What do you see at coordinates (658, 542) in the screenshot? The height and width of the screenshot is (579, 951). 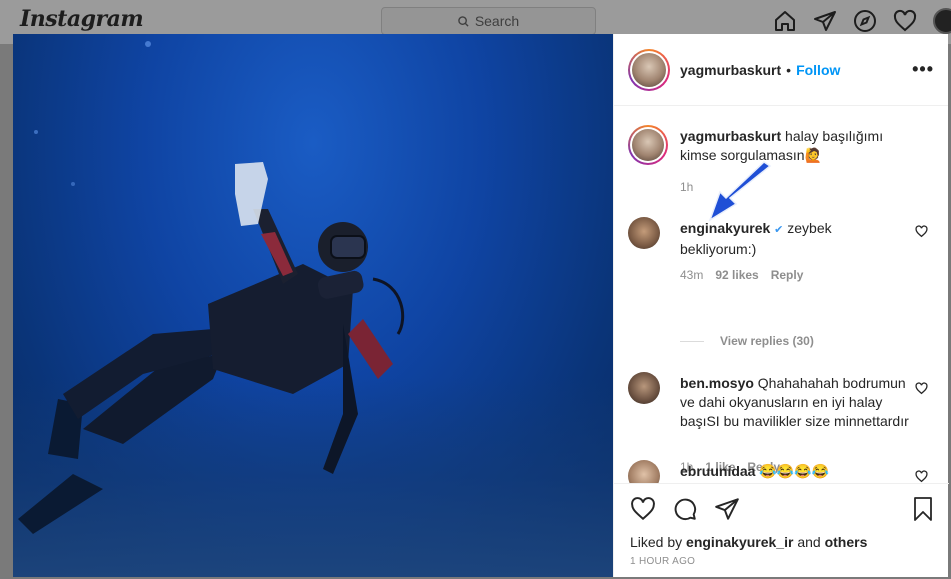 I see `liked-prefix: Liked by` at bounding box center [658, 542].